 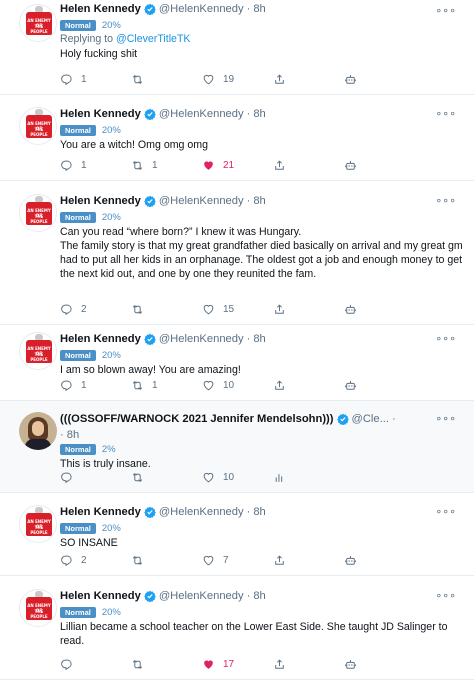 I want to click on like-count: 17, so click(x=229, y=664).